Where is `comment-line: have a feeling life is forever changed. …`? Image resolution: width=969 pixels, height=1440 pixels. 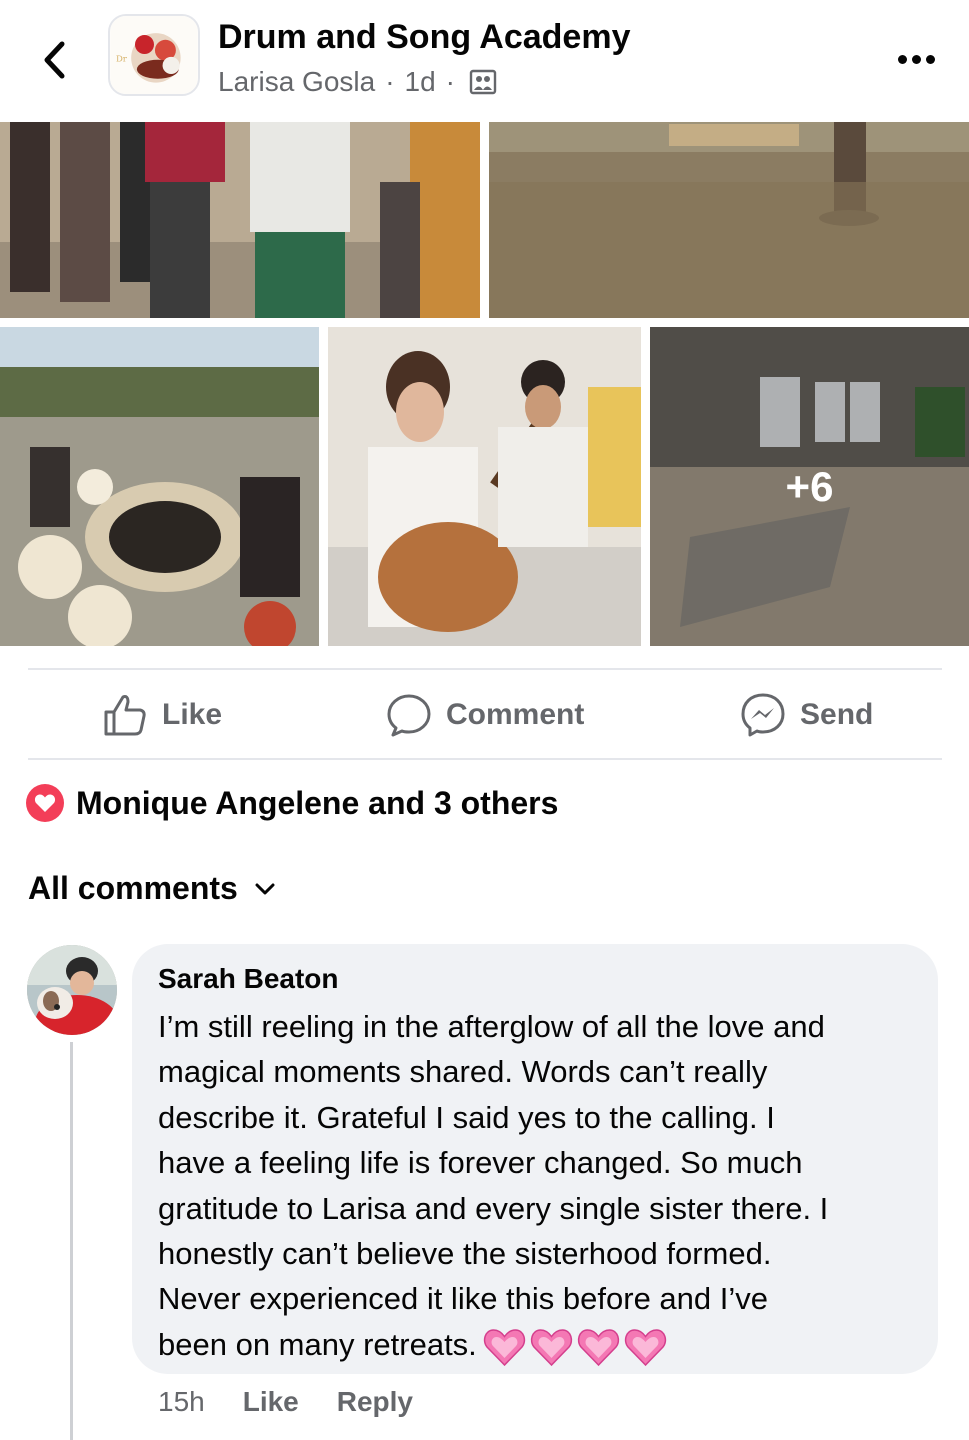
comment-line: have a feeling life is forever changed. … is located at coordinates (480, 1163).